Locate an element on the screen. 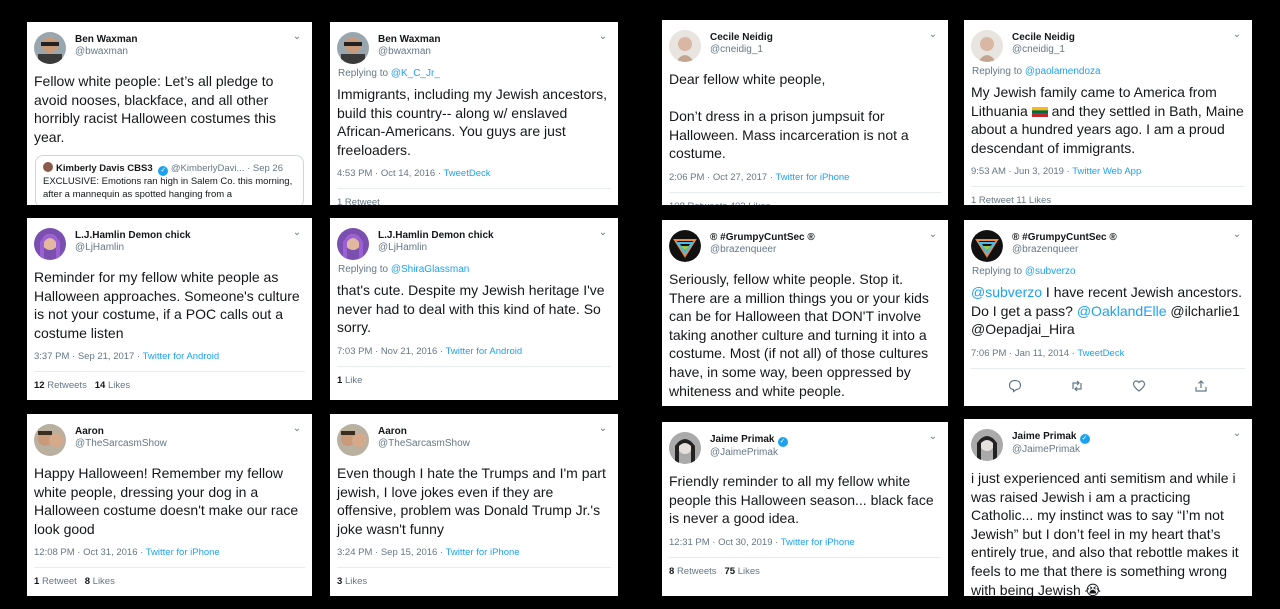 The image size is (1280, 609). tweet-stats: 1 Retweet 11 Likes is located at coordinates (1108, 196).